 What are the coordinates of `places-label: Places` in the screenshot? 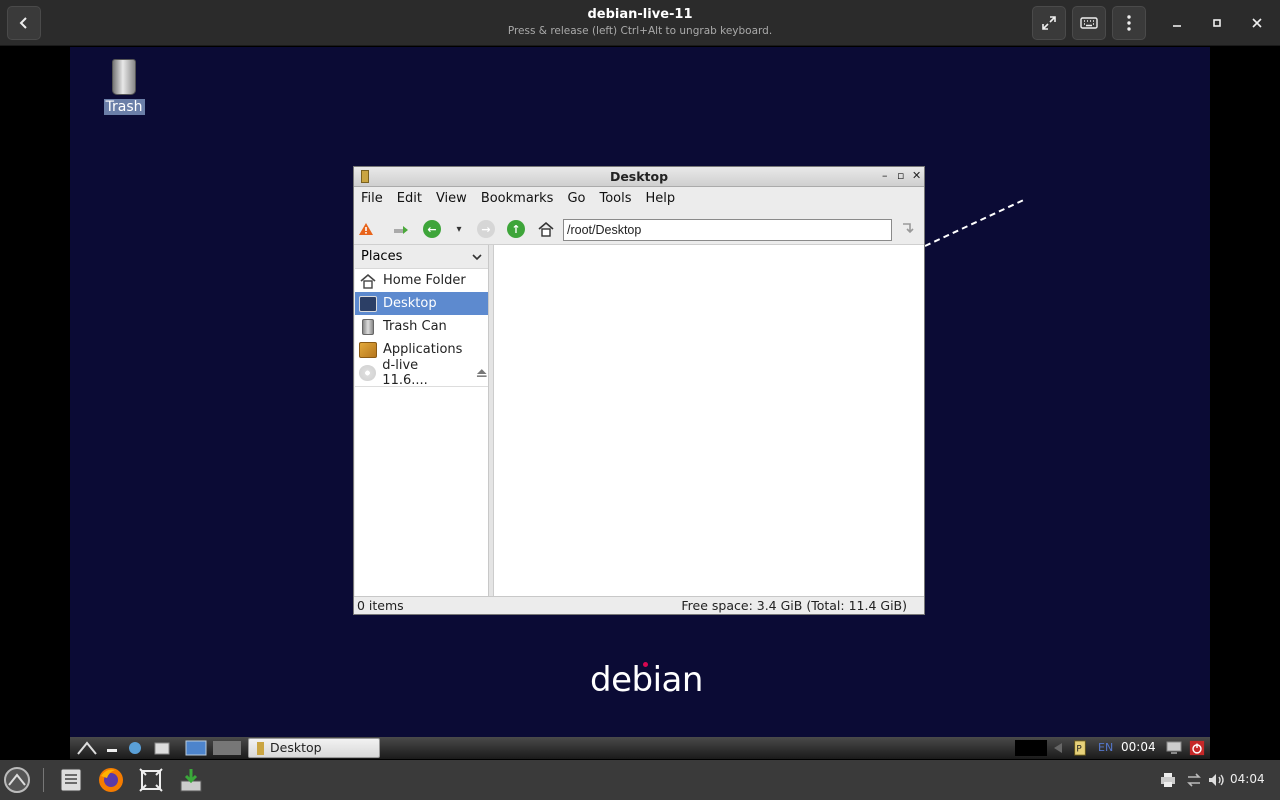 It's located at (382, 256).